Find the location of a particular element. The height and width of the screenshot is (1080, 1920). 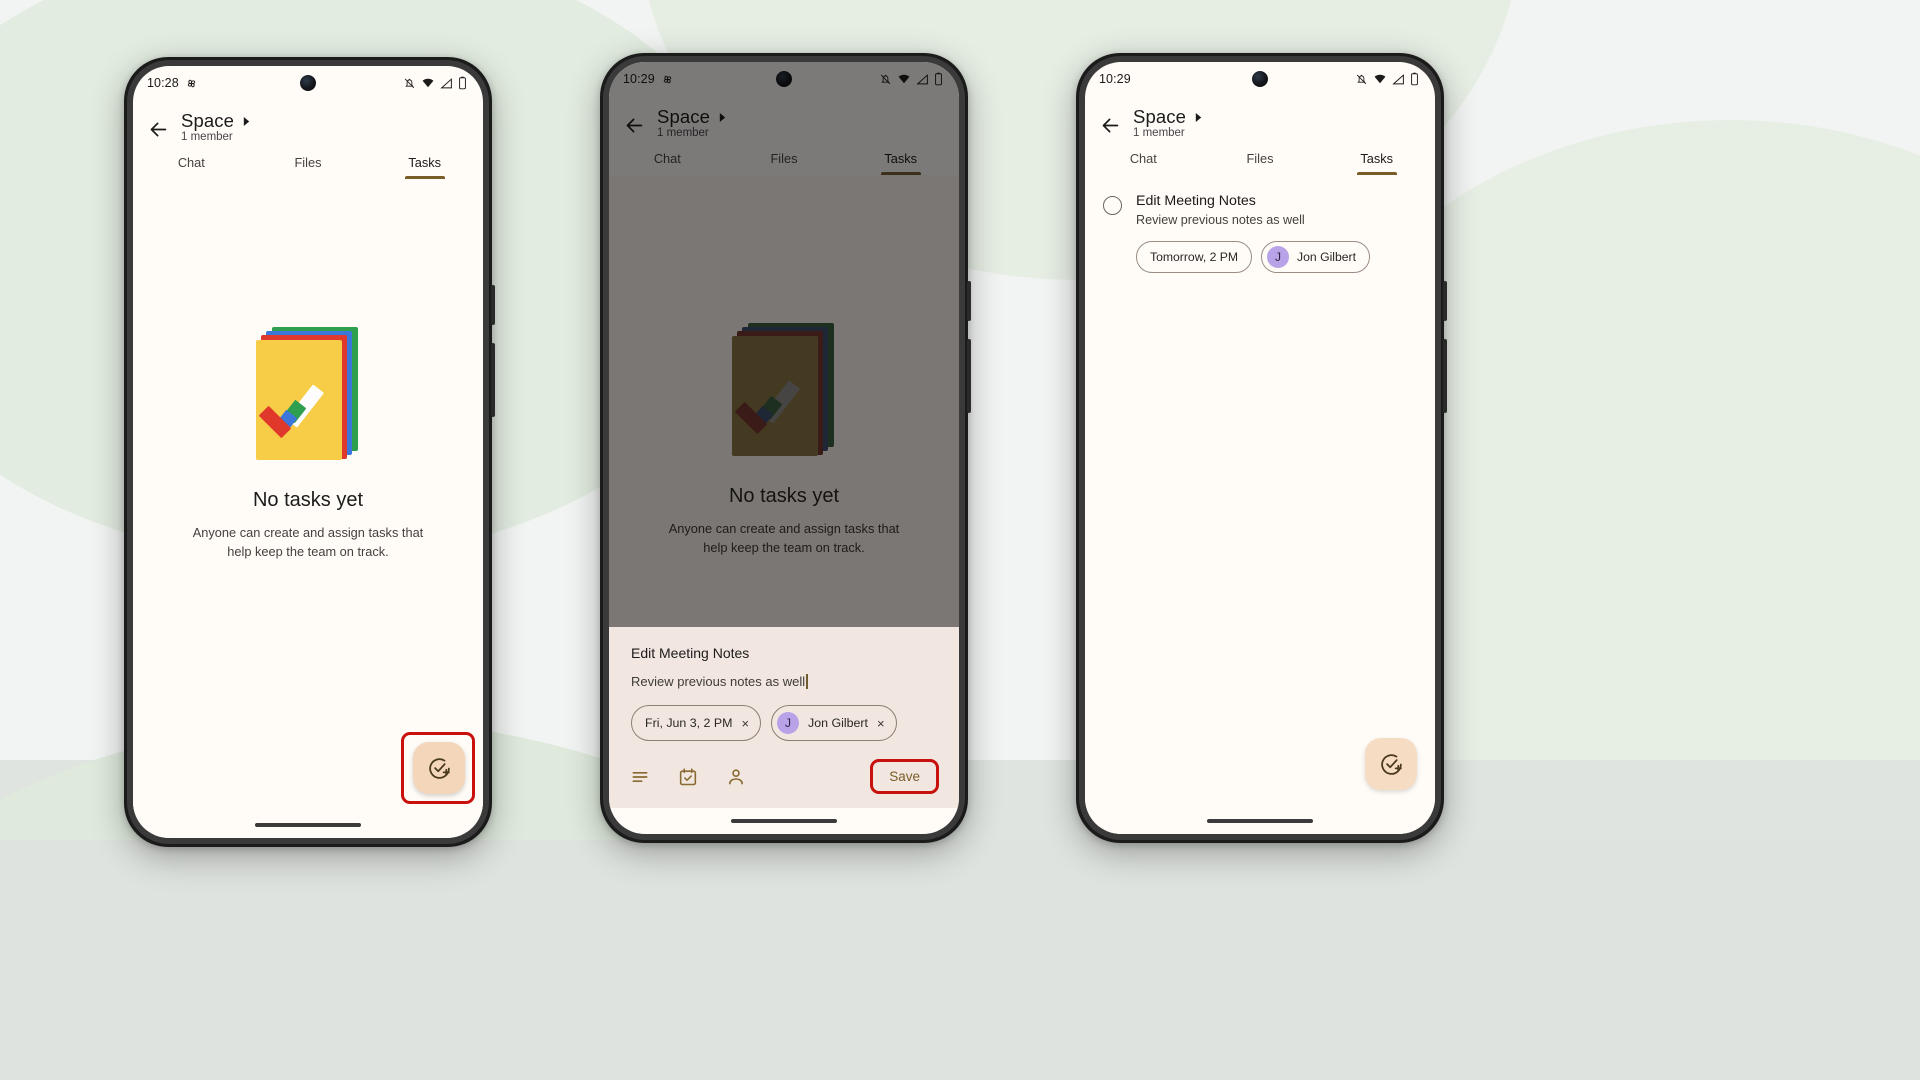

stacked-task-cards-checkmark-illustration is located at coordinates (308, 393).